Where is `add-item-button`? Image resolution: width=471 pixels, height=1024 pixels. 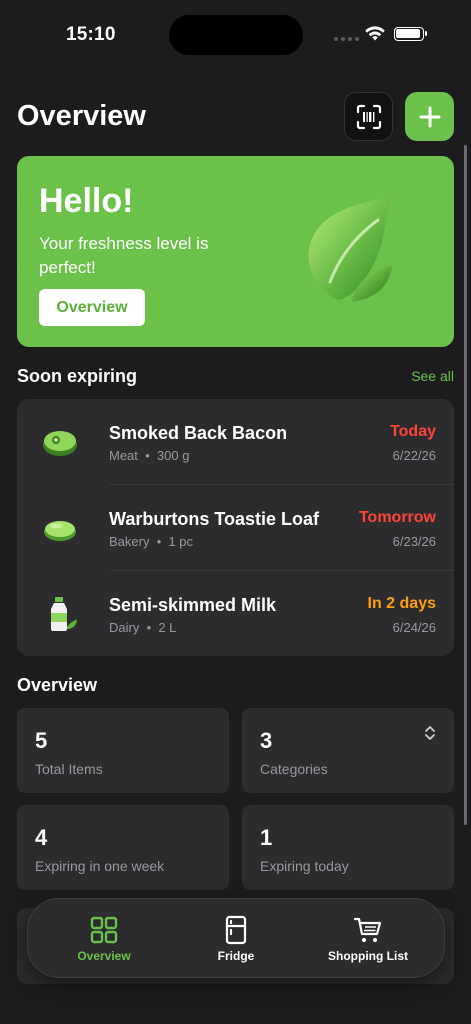
add-item-button is located at coordinates (429, 116).